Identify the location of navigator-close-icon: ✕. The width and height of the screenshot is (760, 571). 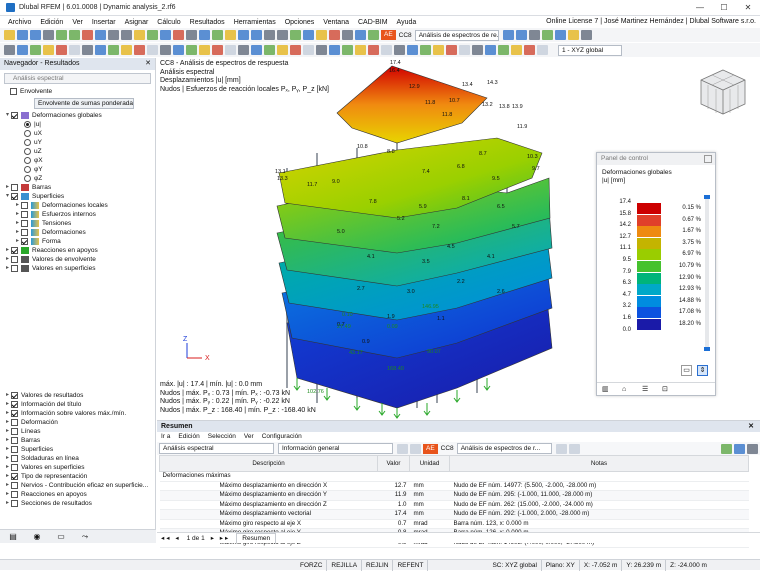
(148, 64).